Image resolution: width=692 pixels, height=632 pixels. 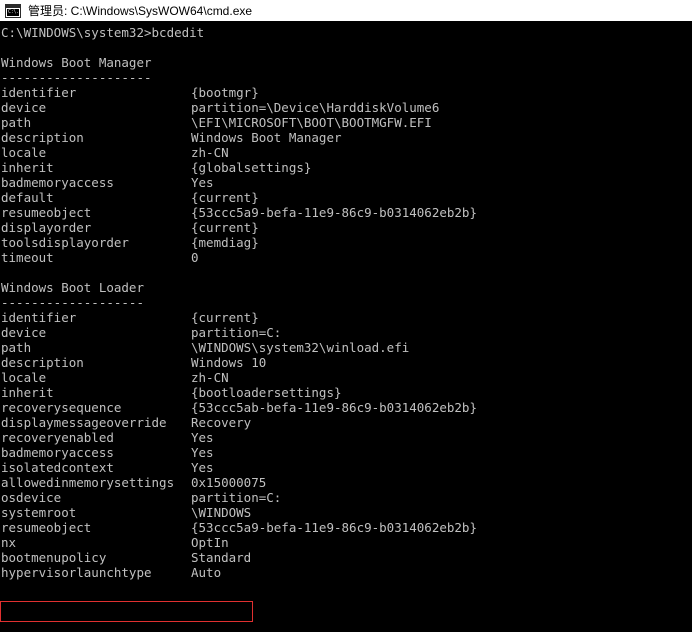 What do you see at coordinates (346, 467) in the screenshot?
I see `bcd-entry-row: isolatedcontext Yes` at bounding box center [346, 467].